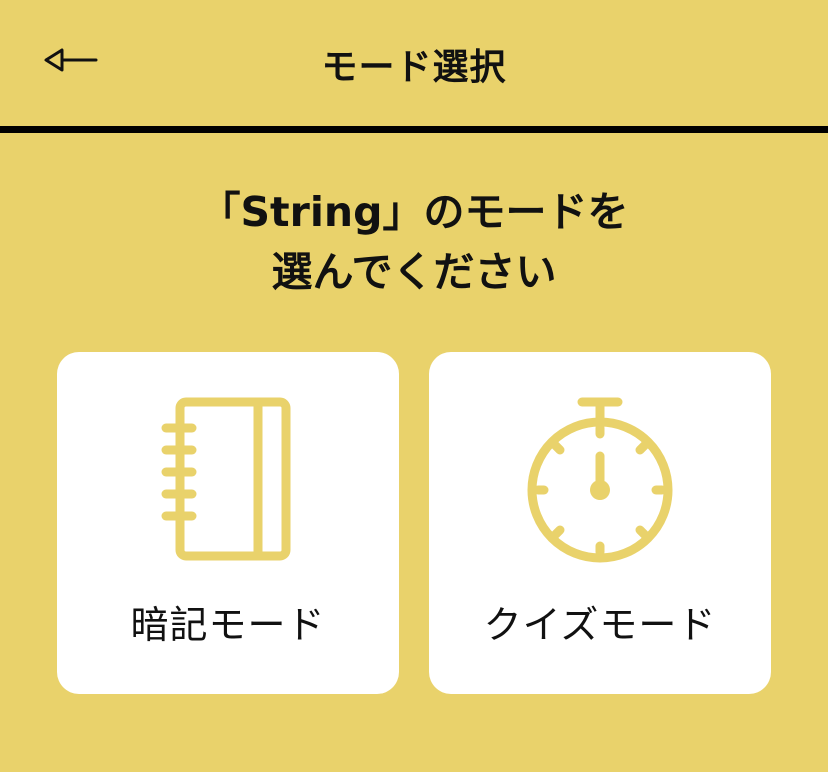 The image size is (828, 772). I want to click on memorize-mode-label: 暗記モード, so click(228, 625).